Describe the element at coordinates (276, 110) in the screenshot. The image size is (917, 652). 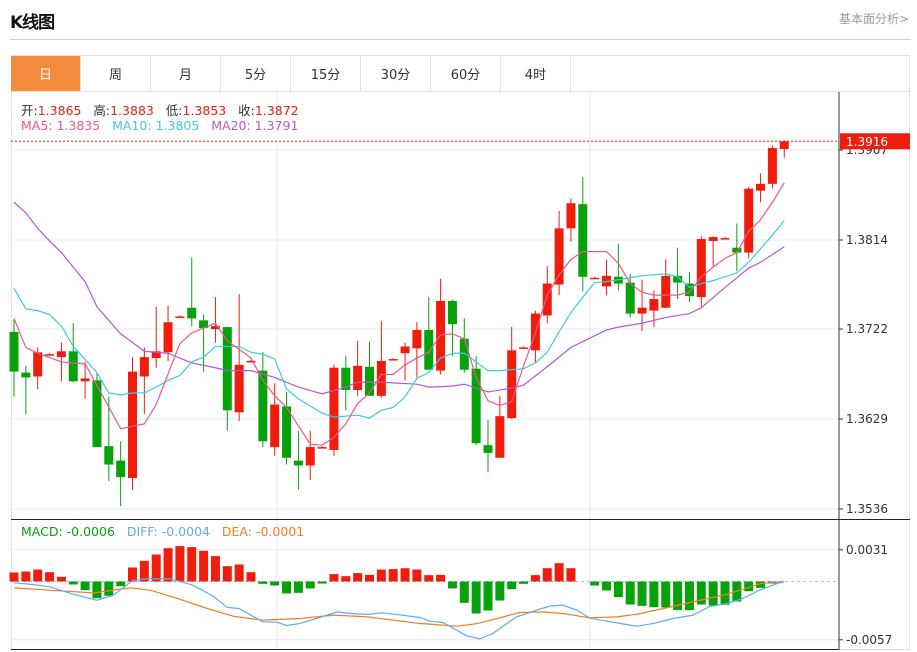
I see `close-value: 1.3872` at that location.